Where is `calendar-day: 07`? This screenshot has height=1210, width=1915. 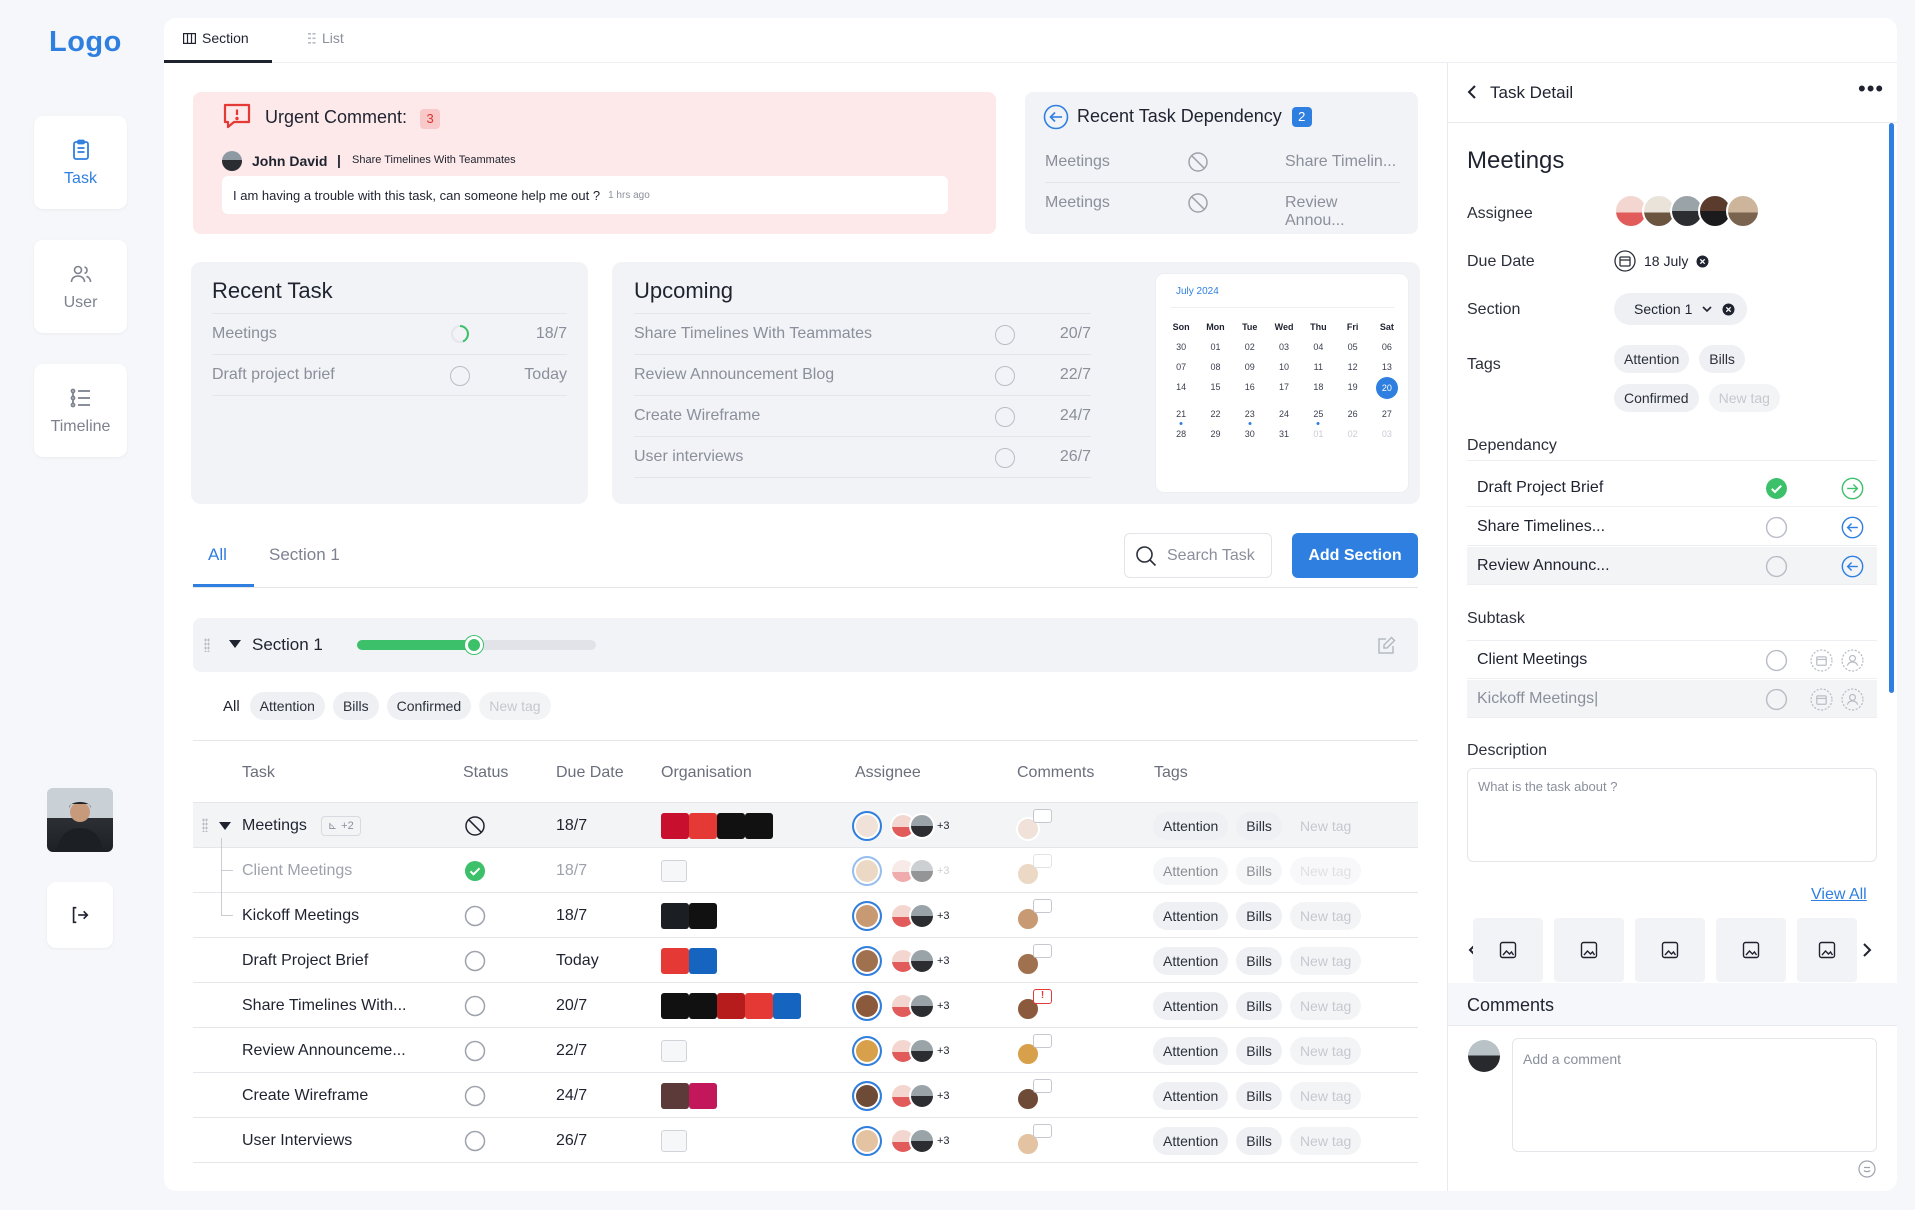
calendar-day: 07 is located at coordinates (1181, 367).